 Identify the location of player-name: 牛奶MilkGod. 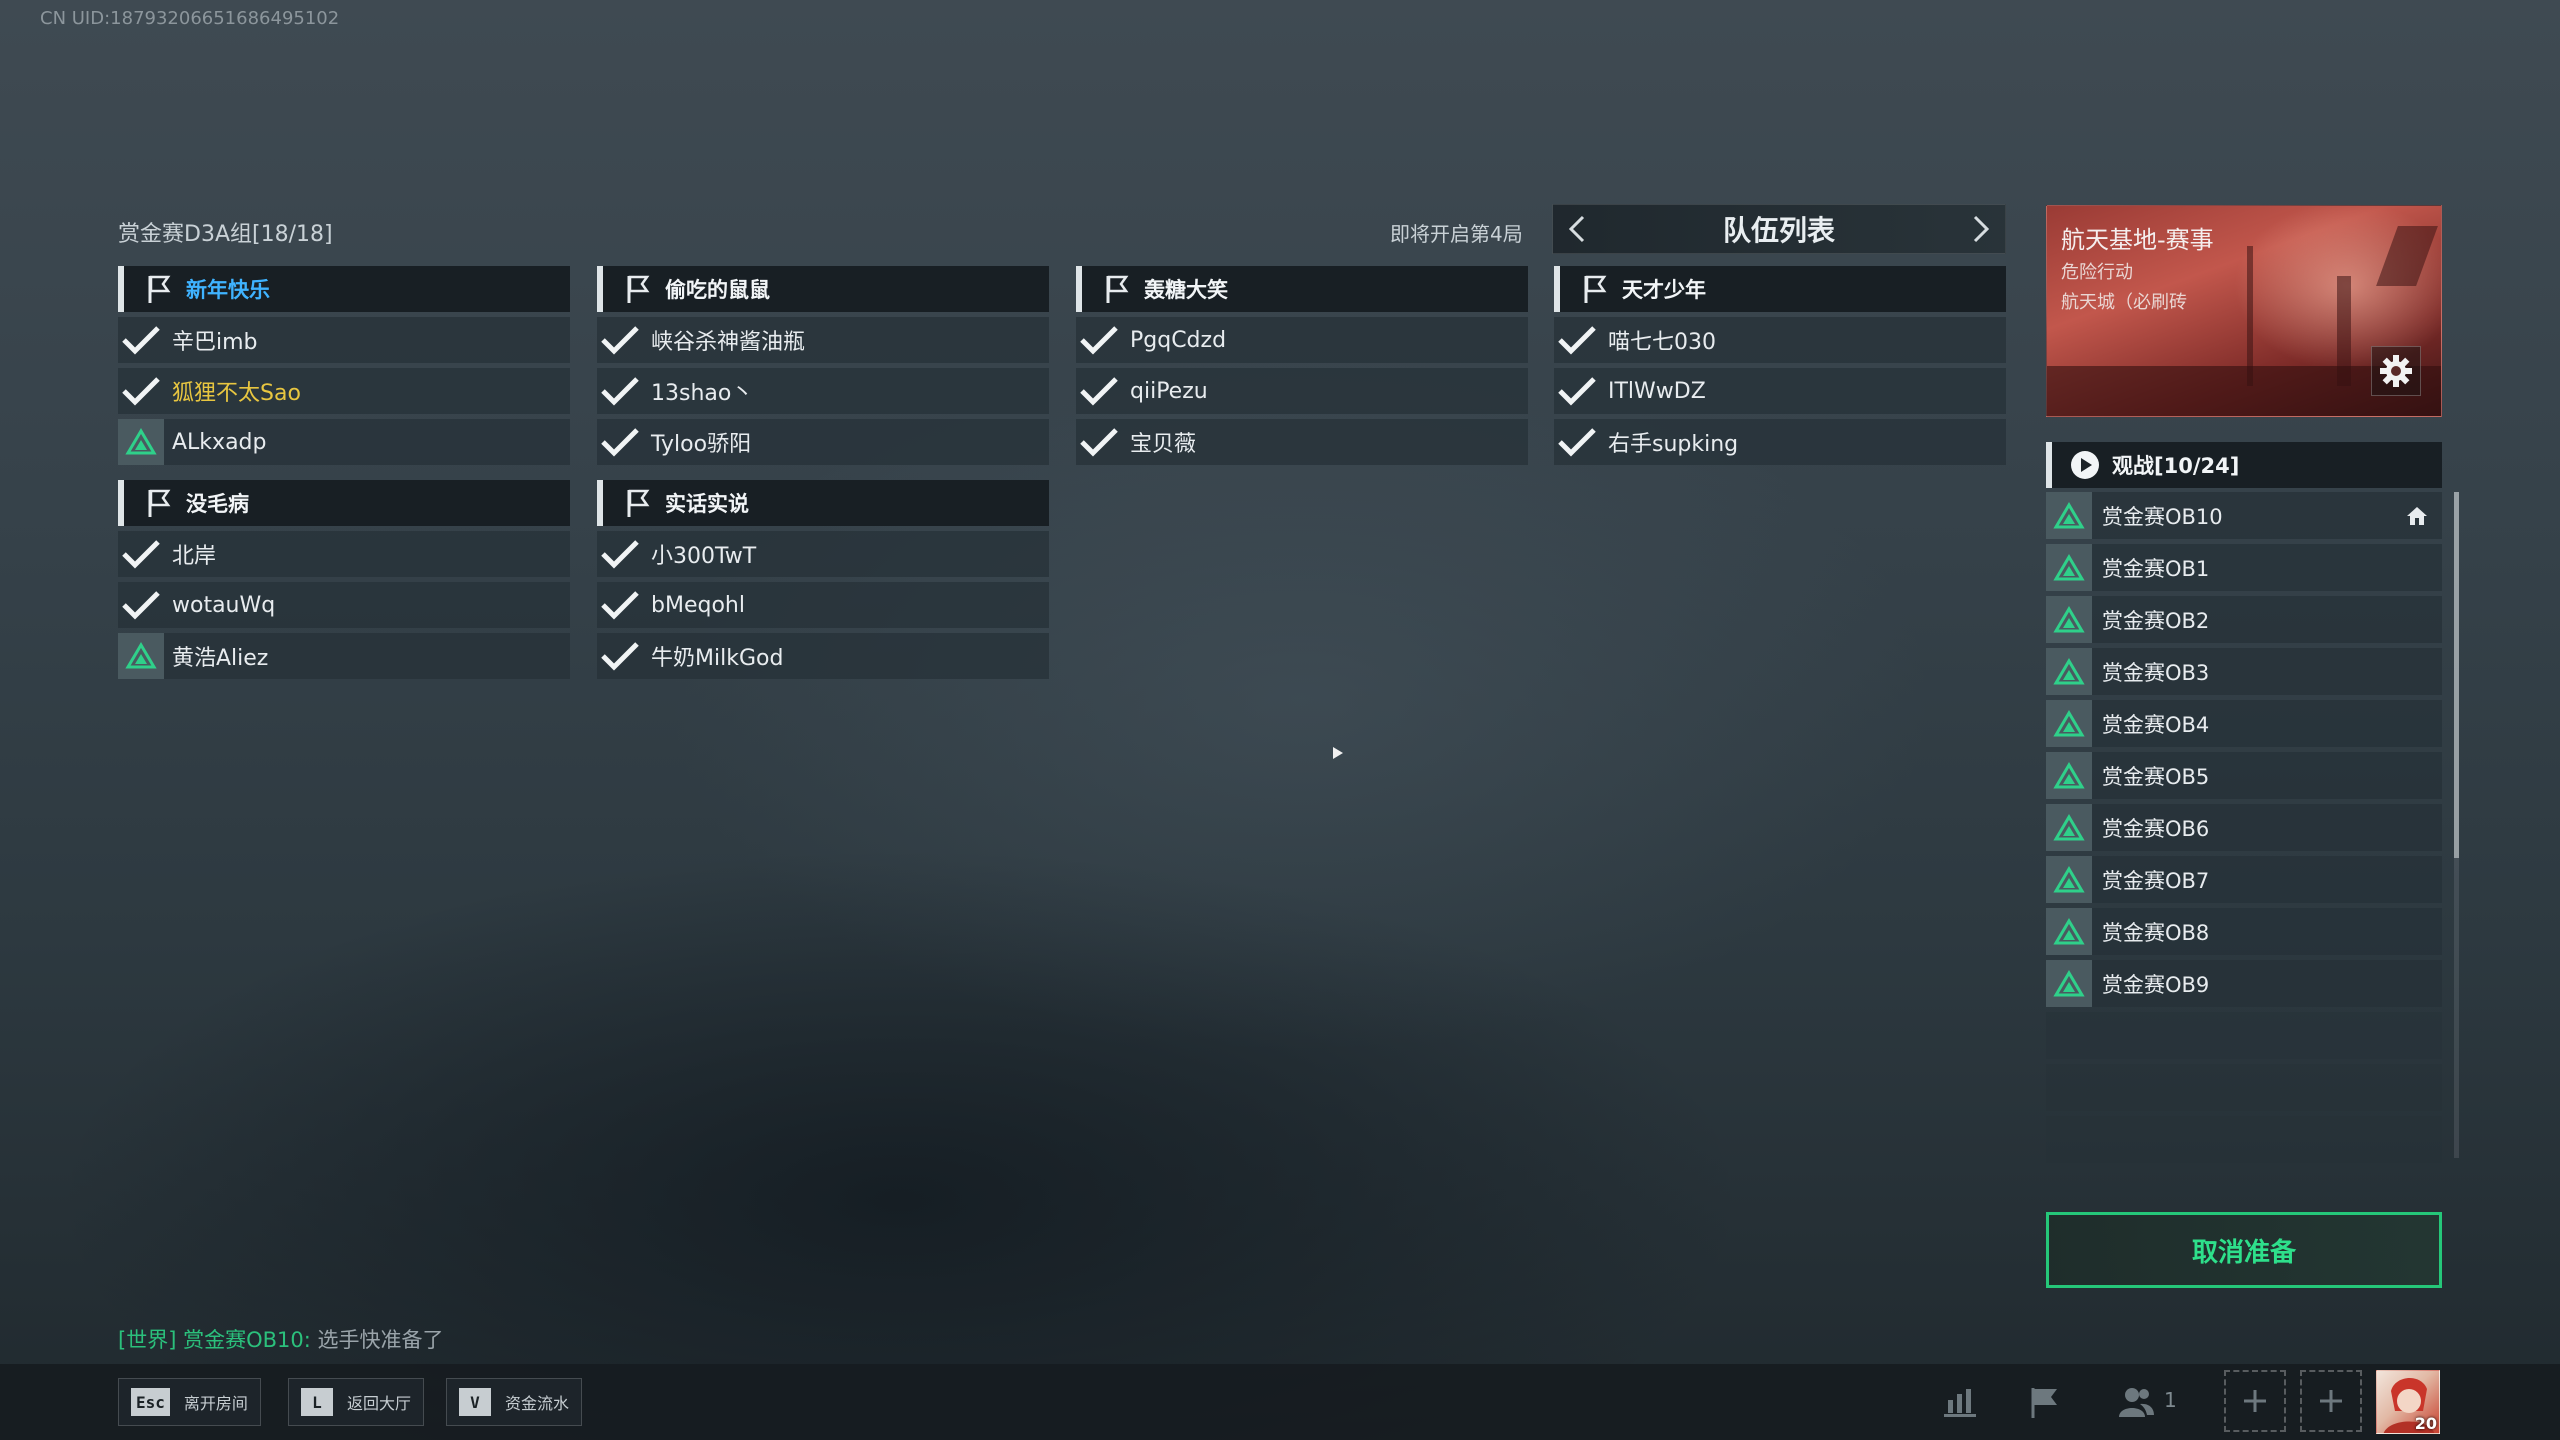
(717, 658).